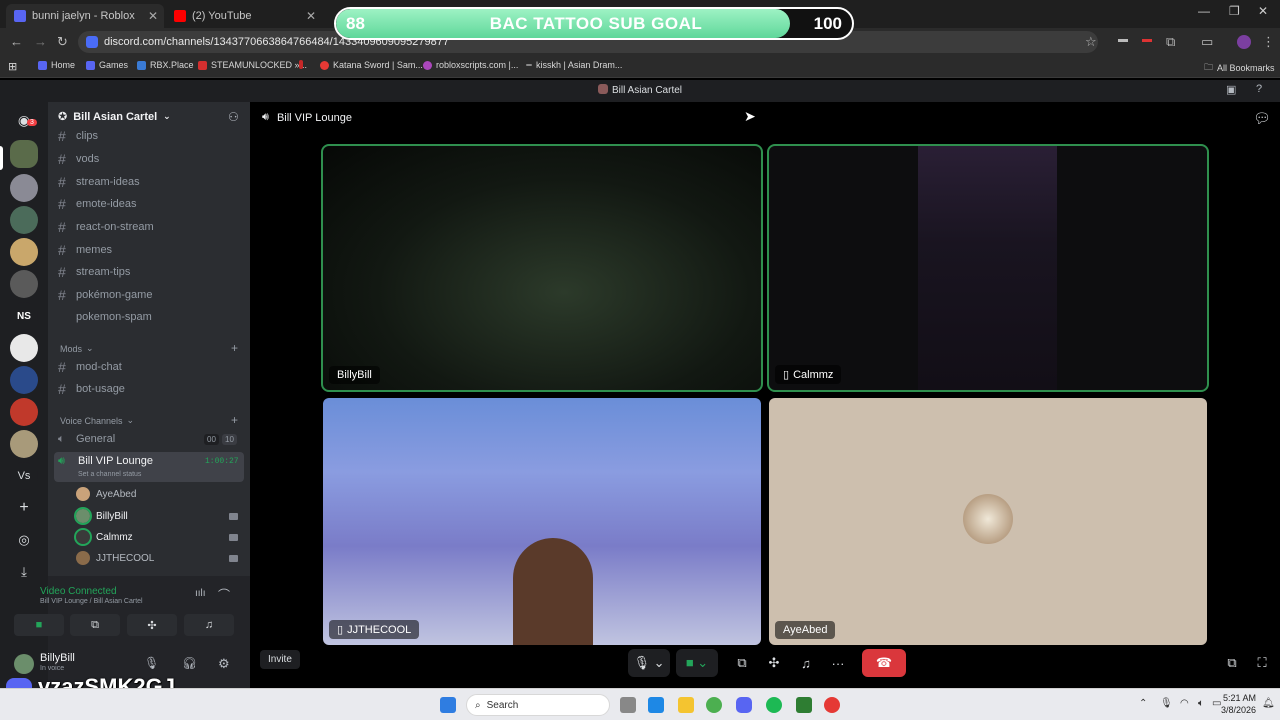 The width and height of the screenshot is (1280, 720). I want to click on channel-react-on-stream: # react-on-stream, so click(151, 227).